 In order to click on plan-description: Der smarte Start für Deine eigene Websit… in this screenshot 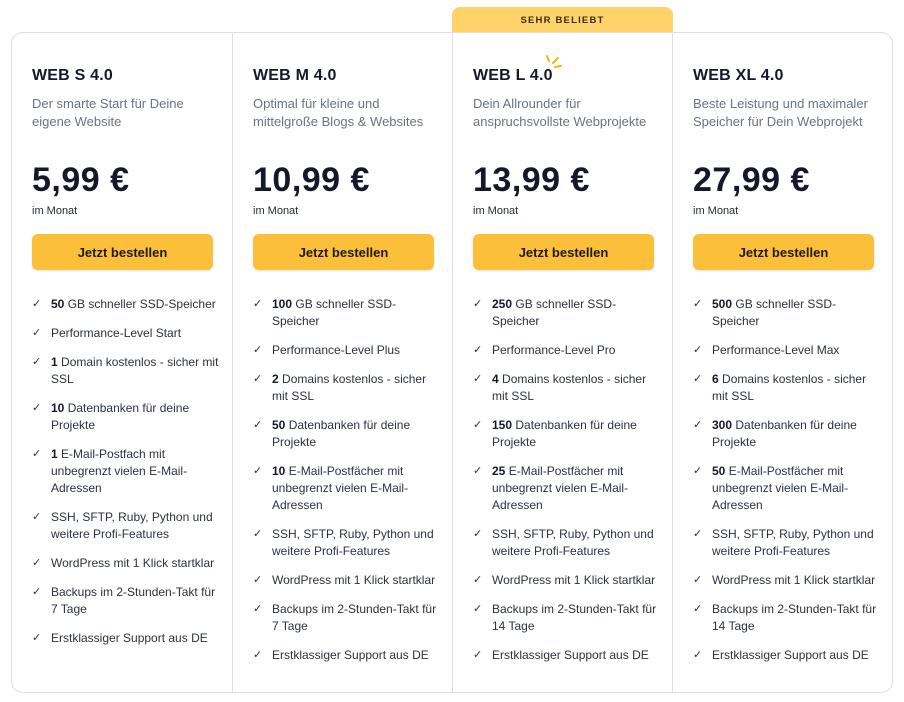, I will do `click(108, 112)`.